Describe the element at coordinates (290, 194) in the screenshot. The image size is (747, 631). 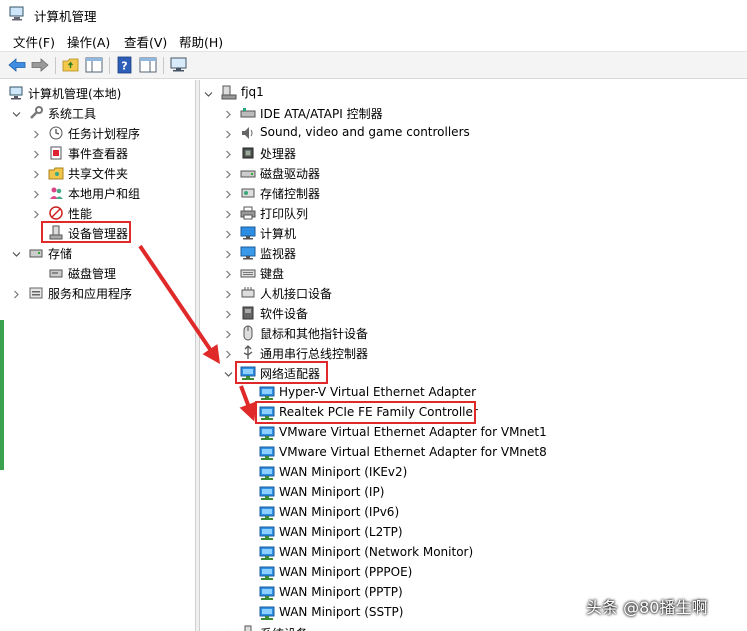
I see `tree-item-label: 存储控制器` at that location.